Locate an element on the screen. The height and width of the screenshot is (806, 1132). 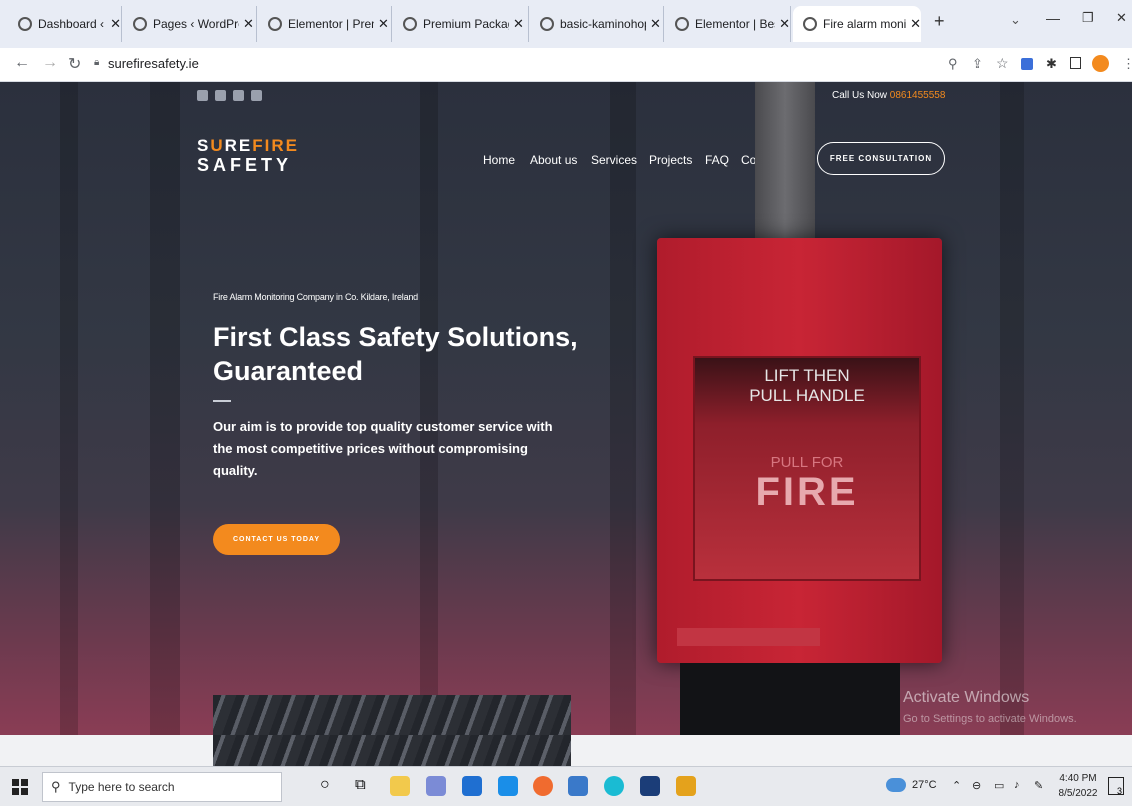
close-window-icon: ✕ is located at coordinates (1121, 18).